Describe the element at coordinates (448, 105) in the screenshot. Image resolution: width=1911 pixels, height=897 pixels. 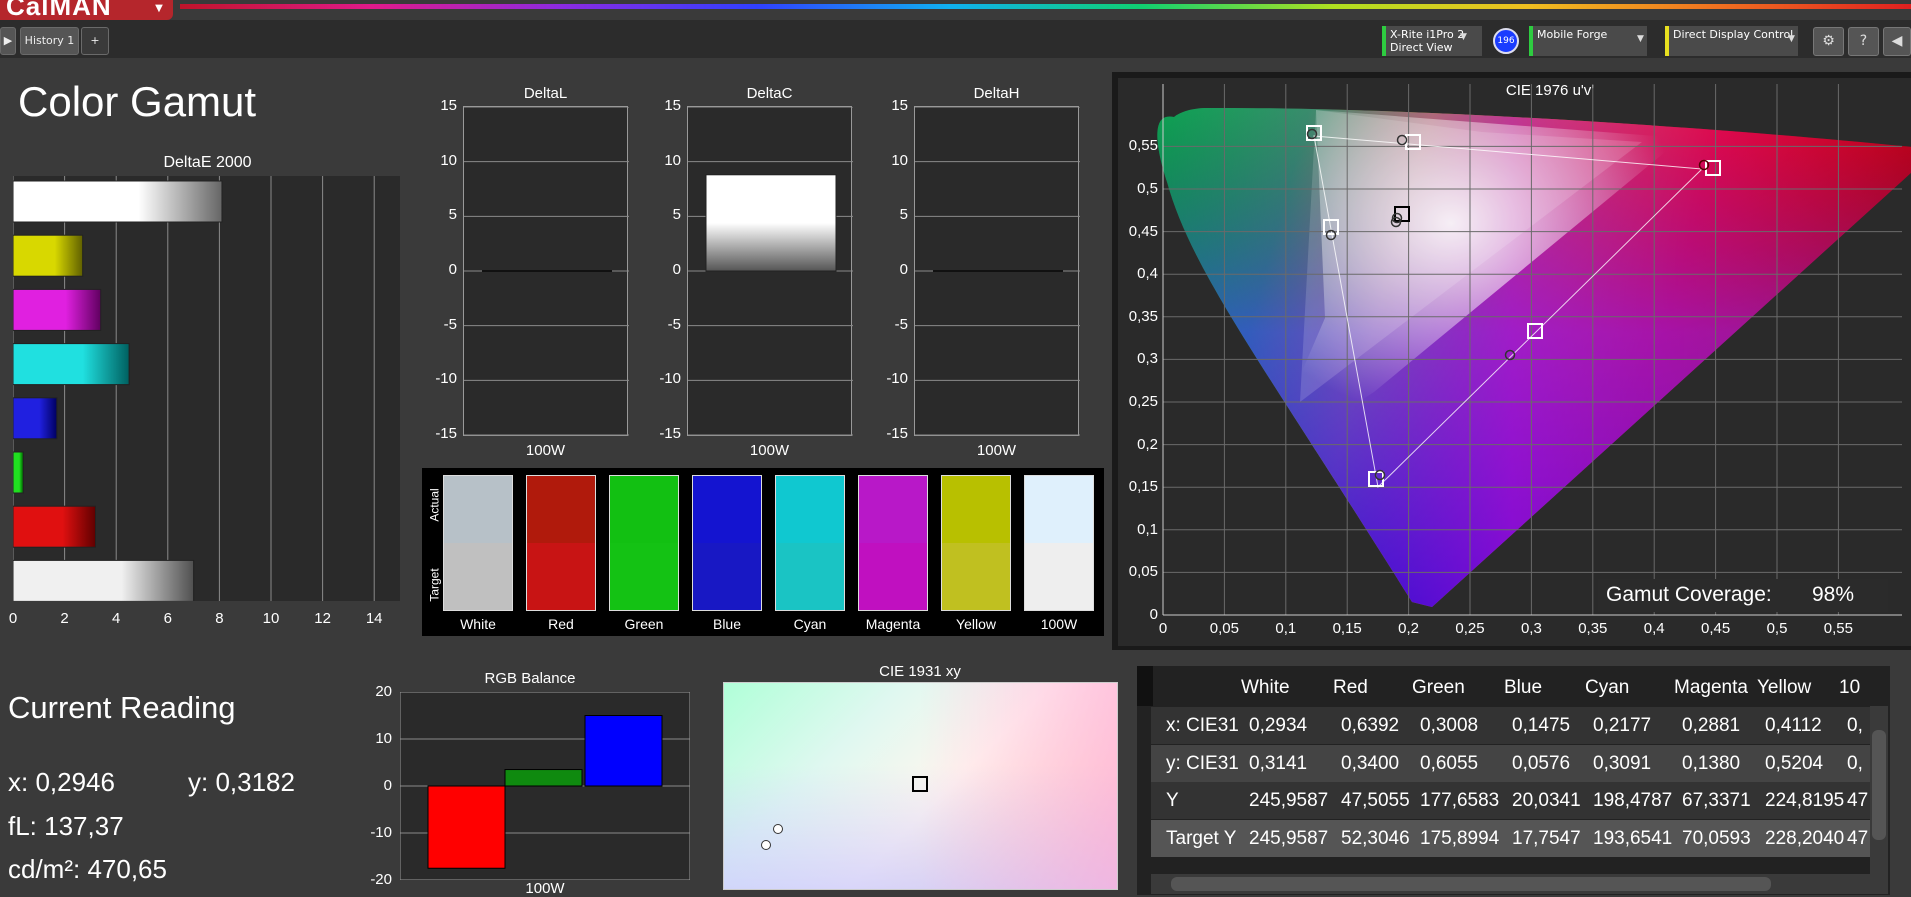
I see `delta-tick-label: 15` at that location.